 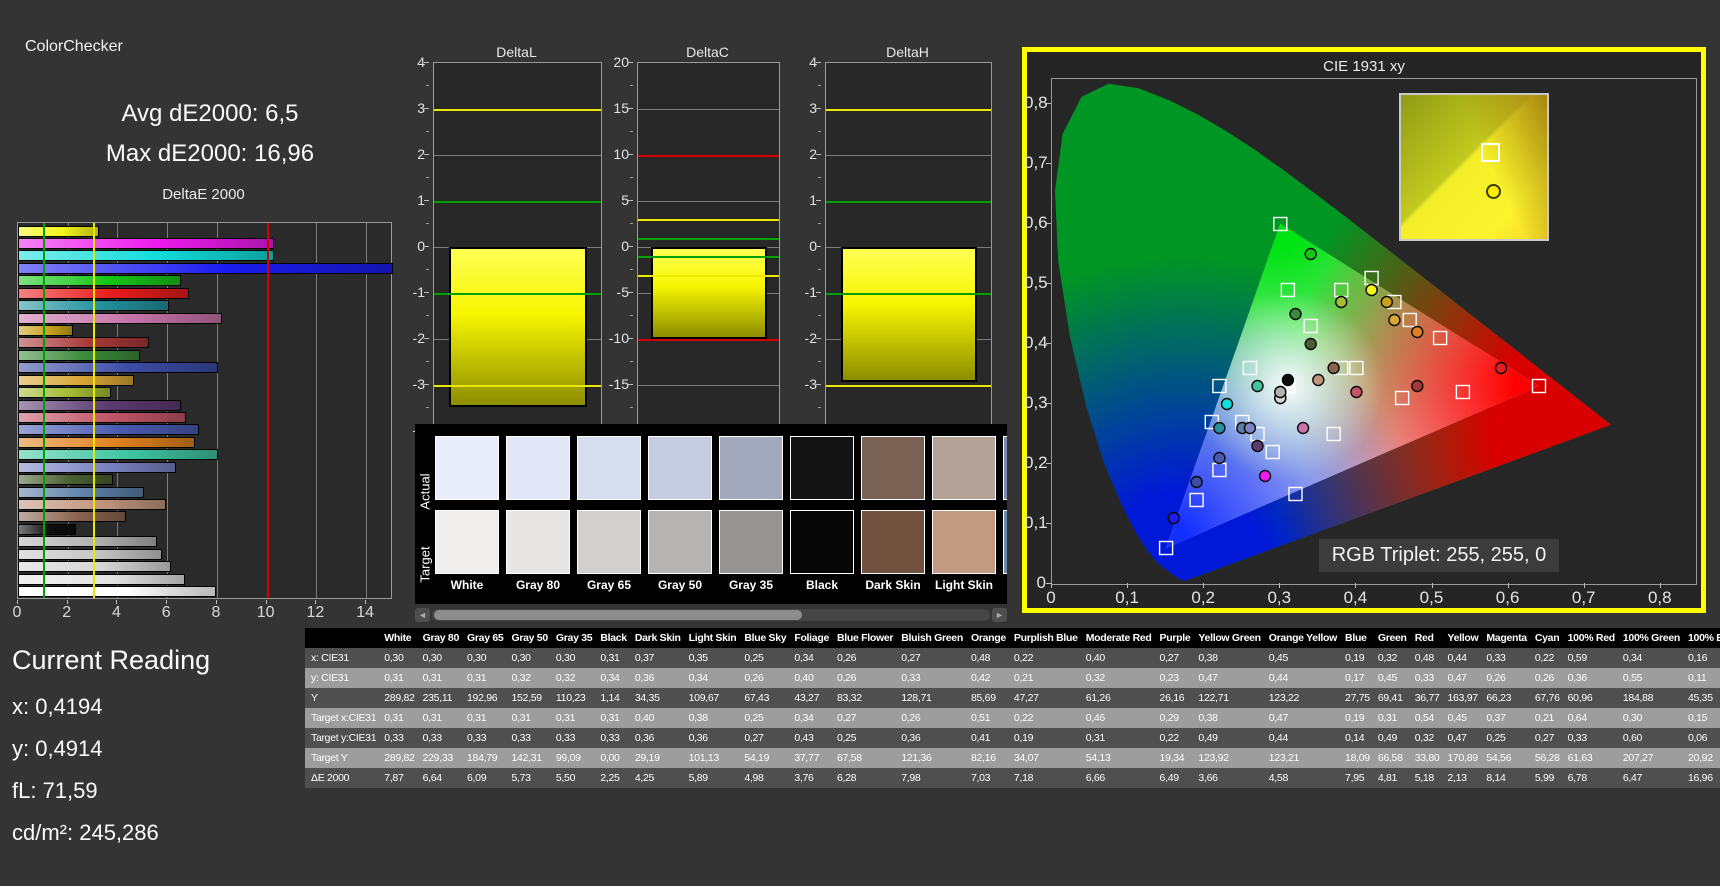 I want to click on cell-x-cie31-orange: 0,48, so click(x=980, y=658).